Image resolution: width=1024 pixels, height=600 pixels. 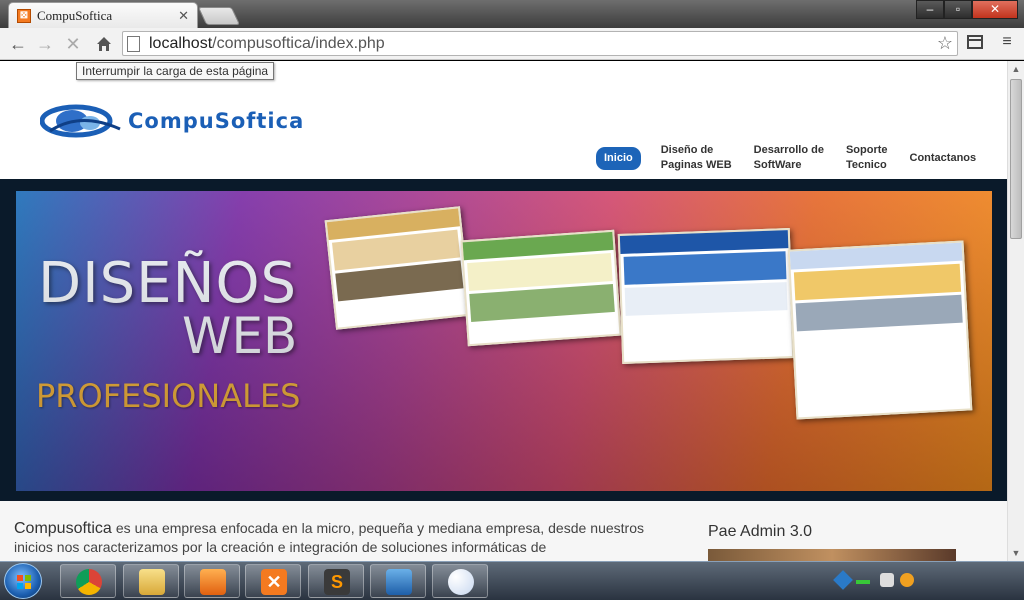 I want to click on taskbar-xampp: ✕, so click(x=273, y=581).